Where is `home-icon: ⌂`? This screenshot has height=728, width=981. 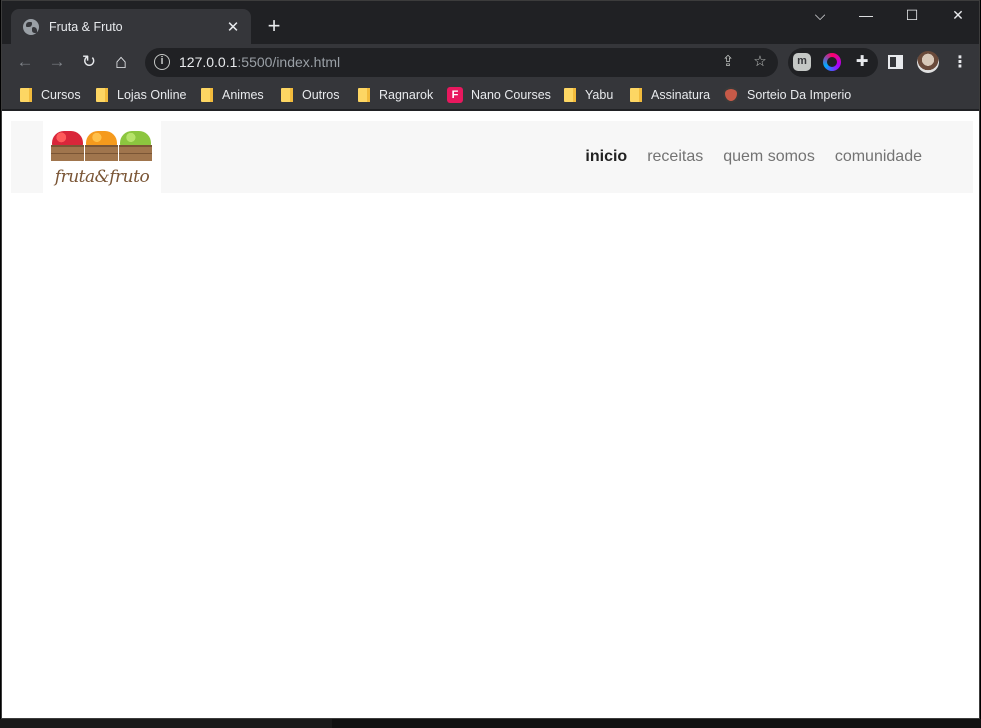
home-icon: ⌂ is located at coordinates (121, 62).